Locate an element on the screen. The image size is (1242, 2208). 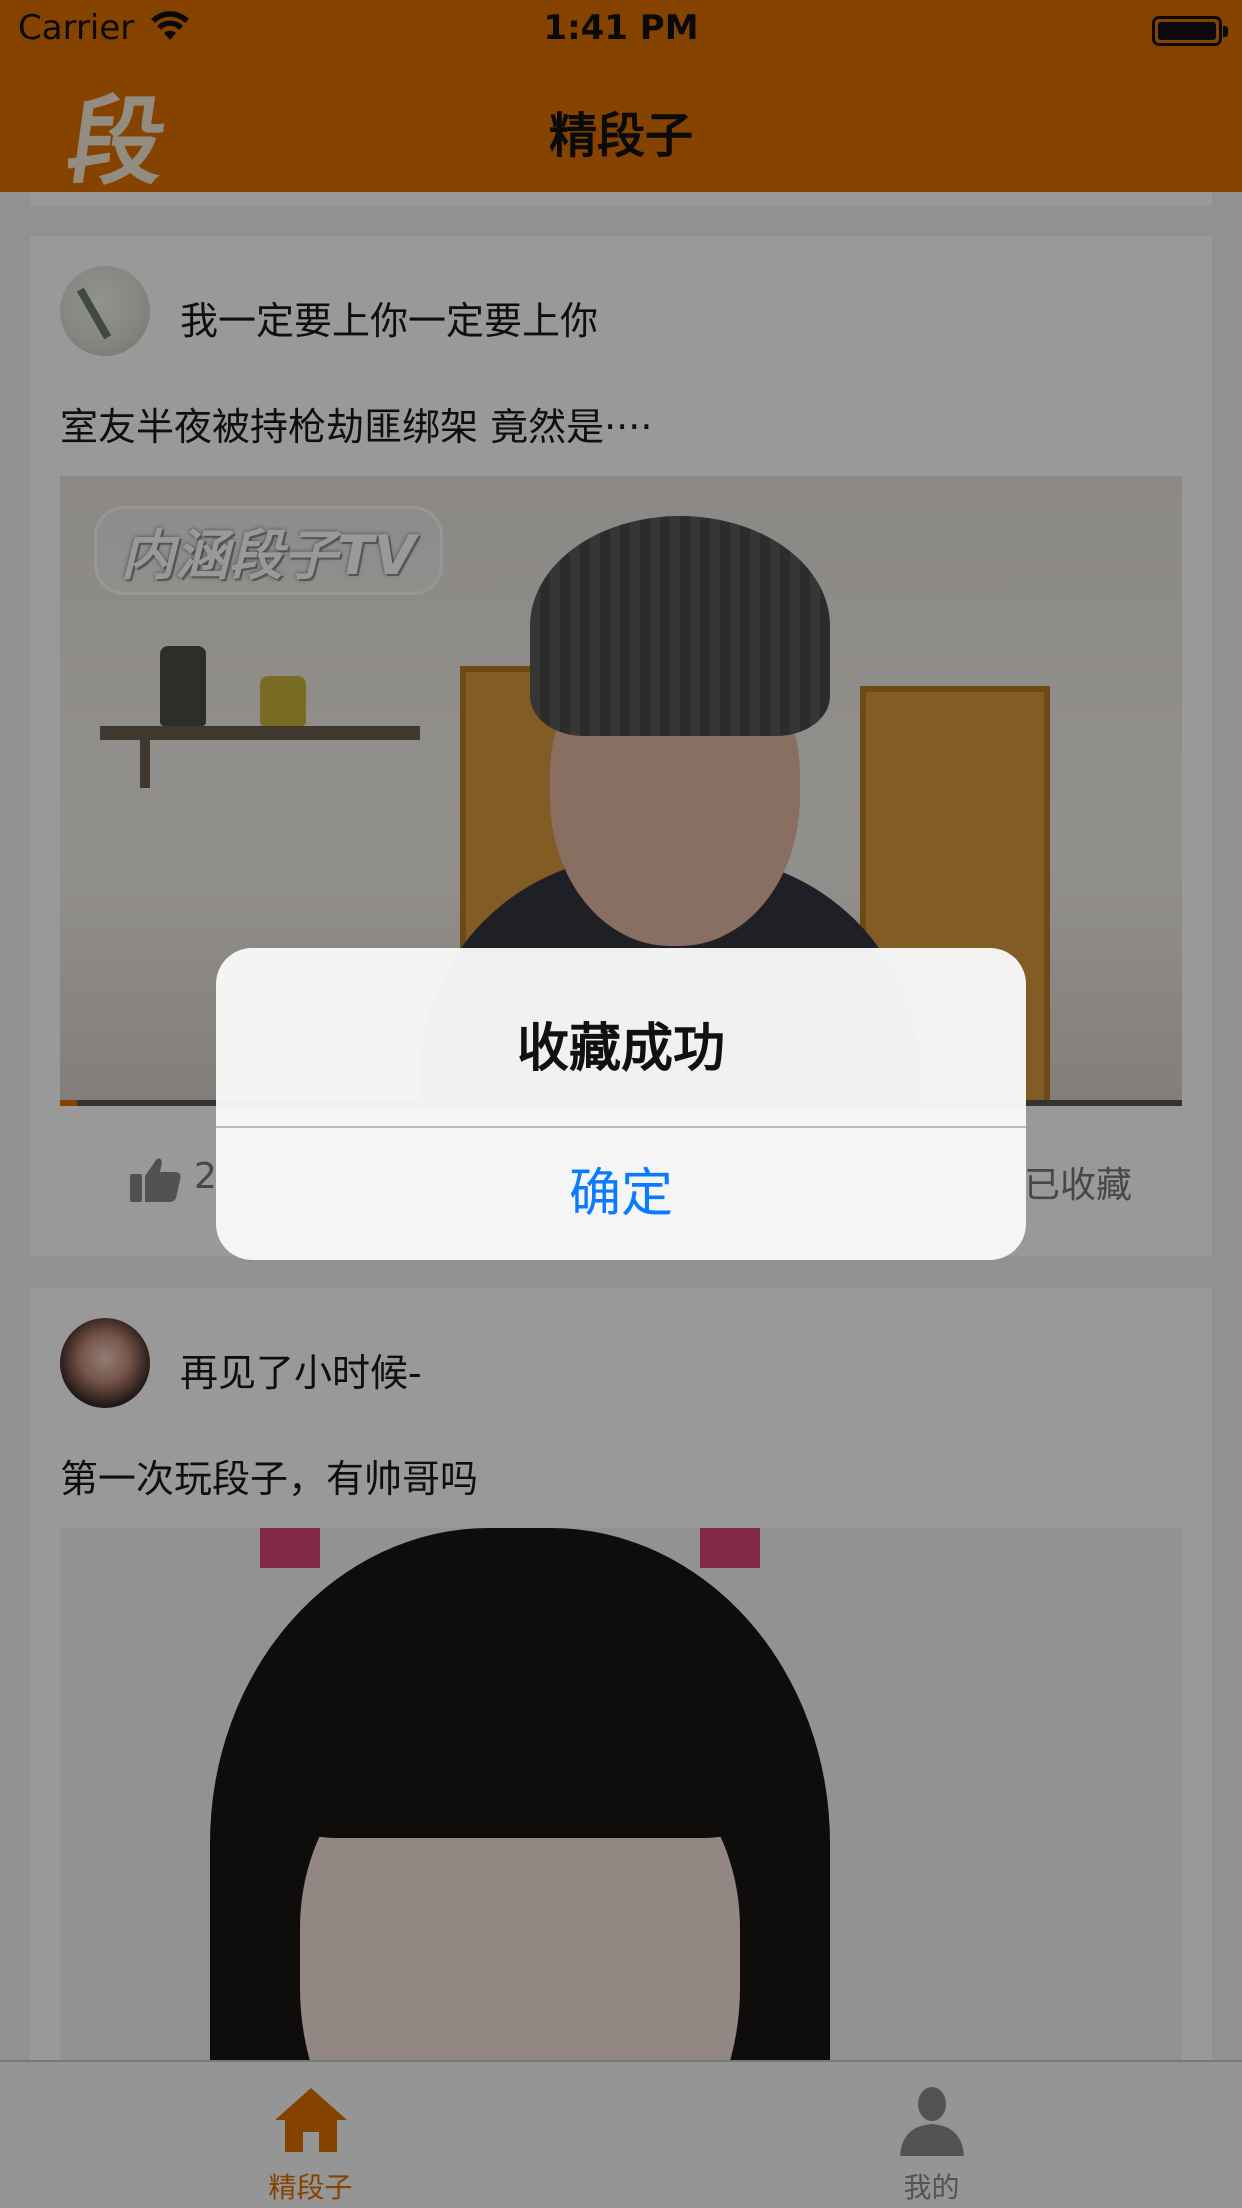
alert-dialog: 收藏成功 确定 is located at coordinates (621, 1104).